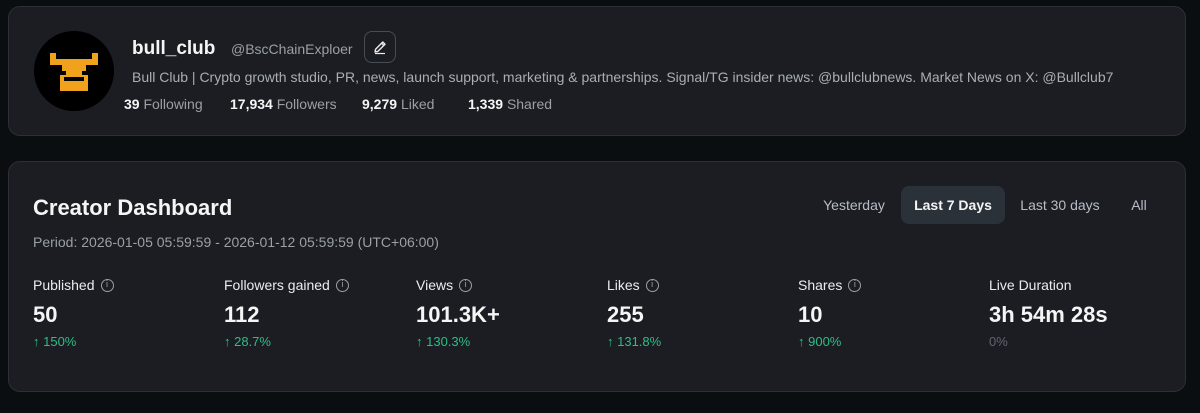 The height and width of the screenshot is (413, 1200). I want to click on bull-logo-icon, so click(74, 71).